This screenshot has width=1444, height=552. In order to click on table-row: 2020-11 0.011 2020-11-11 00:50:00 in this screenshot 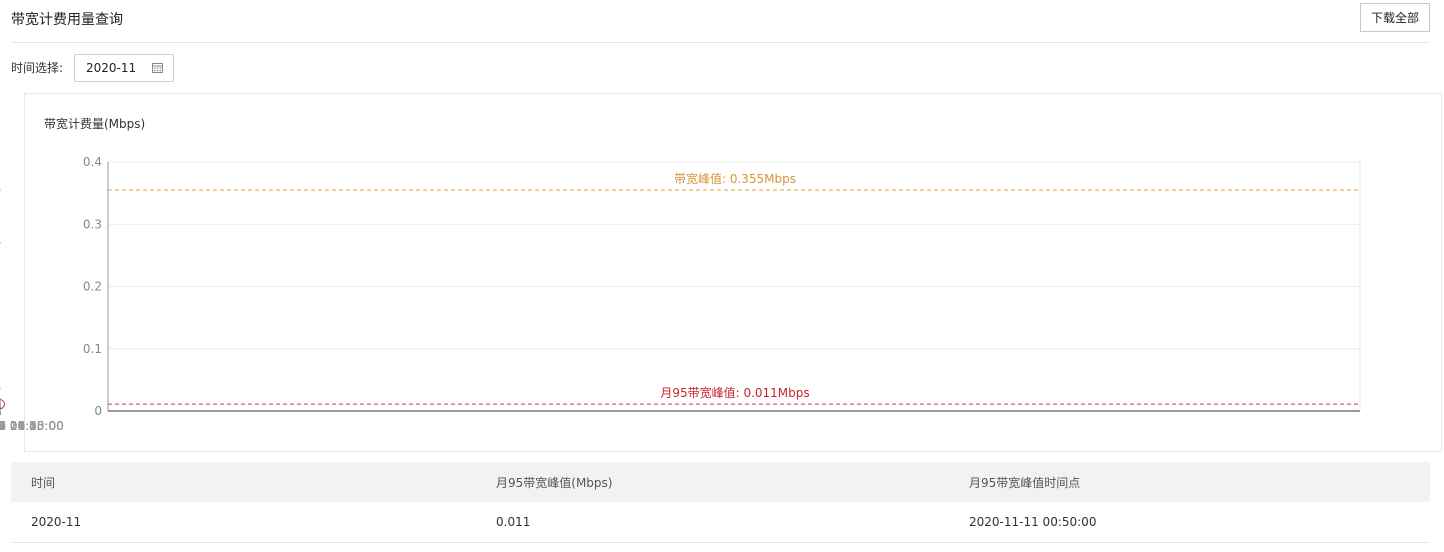, I will do `click(720, 522)`.